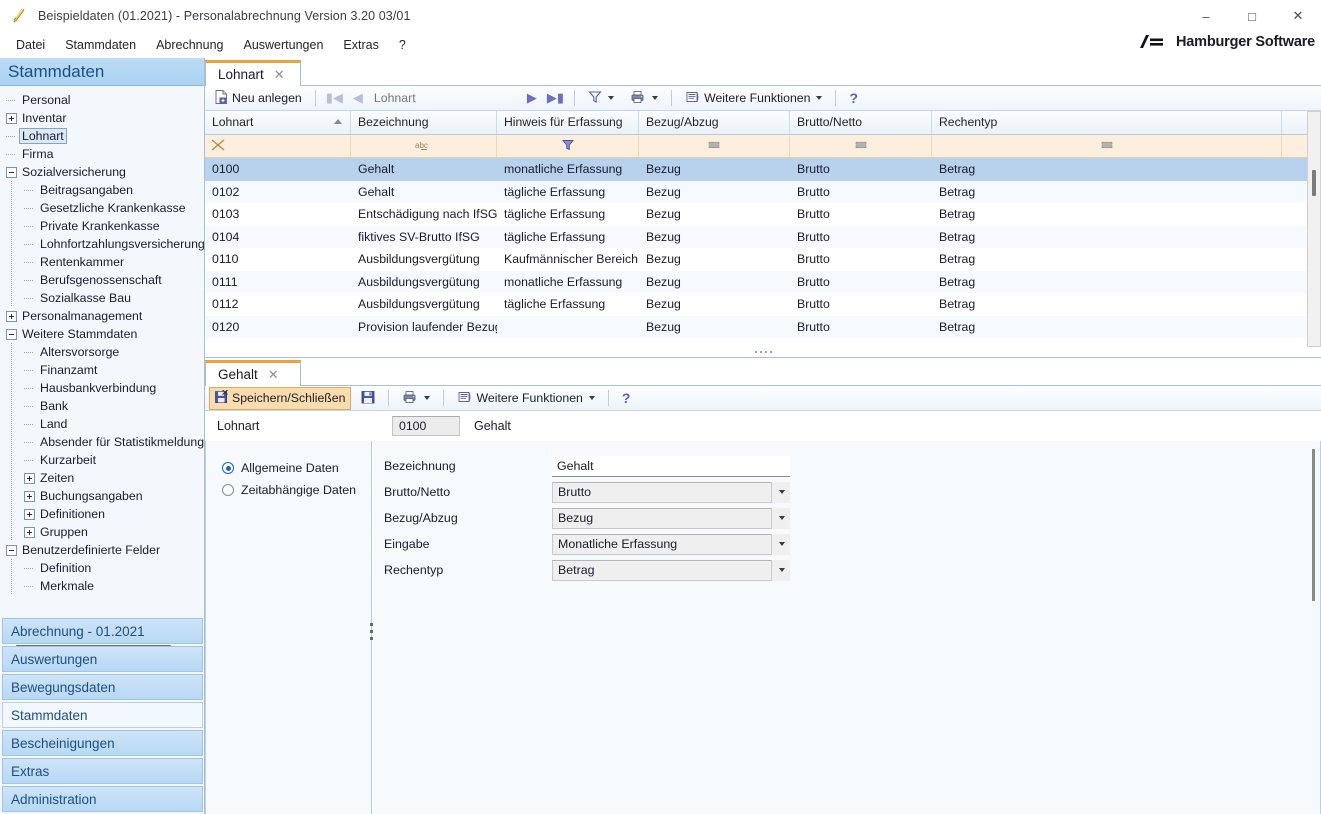  Describe the element at coordinates (671, 518) in the screenshot. I see `select-bezug-abzug: Bezug` at that location.